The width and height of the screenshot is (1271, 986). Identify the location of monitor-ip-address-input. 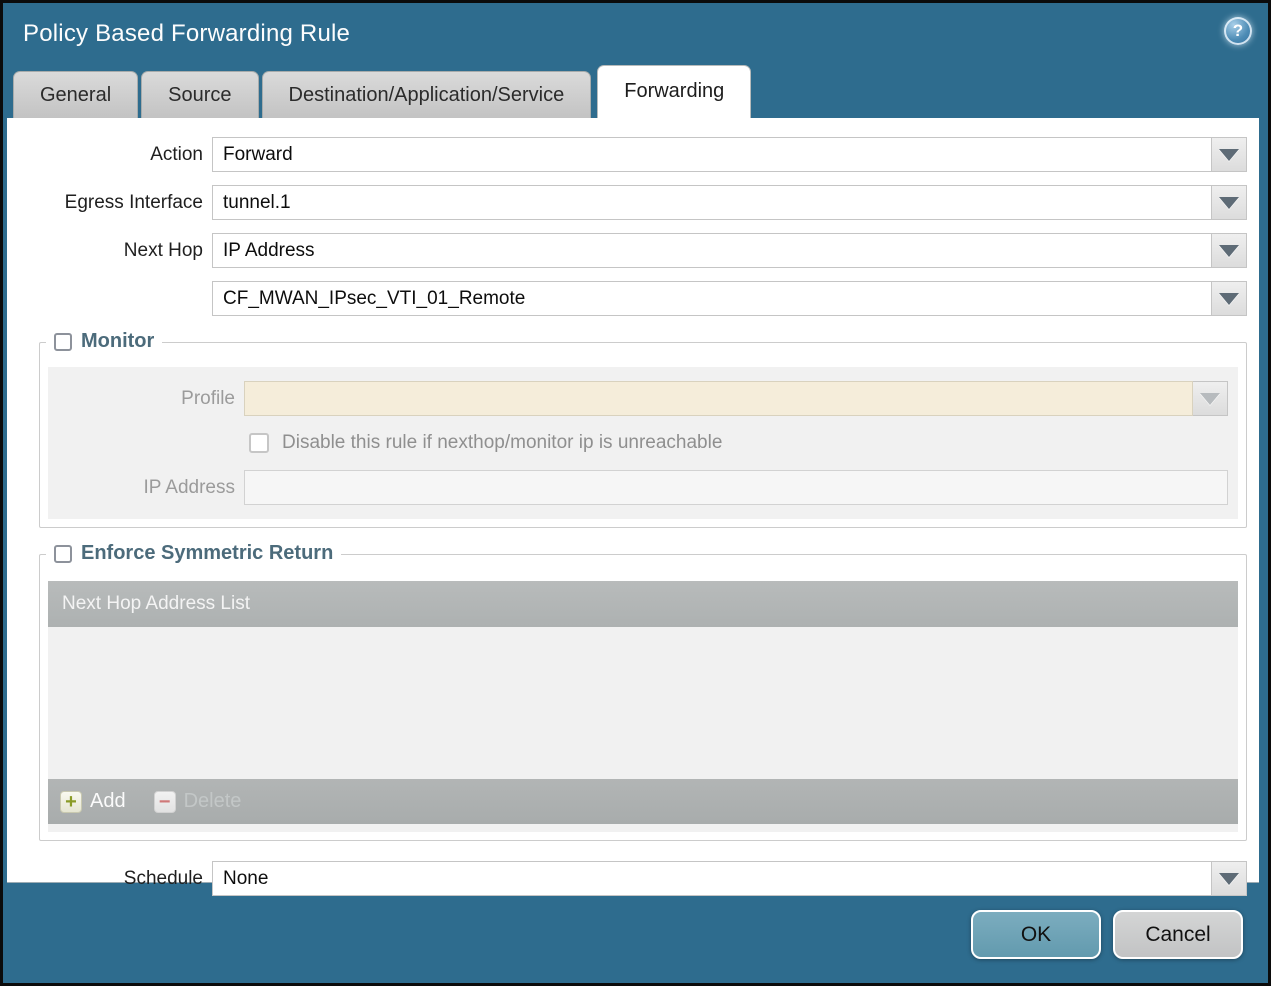
(736, 487).